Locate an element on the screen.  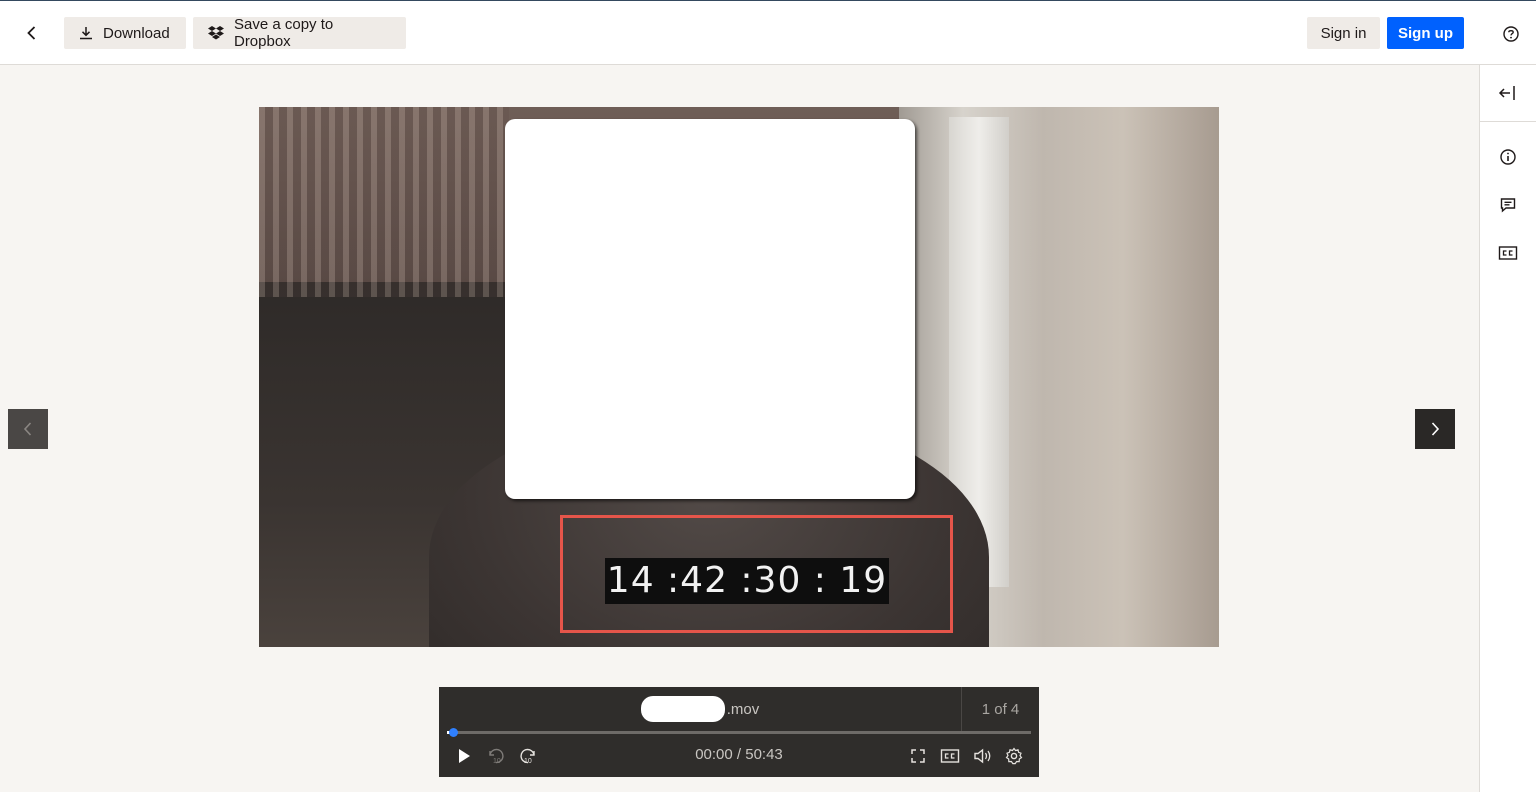
dropbox-icon is located at coordinates (215, 33).